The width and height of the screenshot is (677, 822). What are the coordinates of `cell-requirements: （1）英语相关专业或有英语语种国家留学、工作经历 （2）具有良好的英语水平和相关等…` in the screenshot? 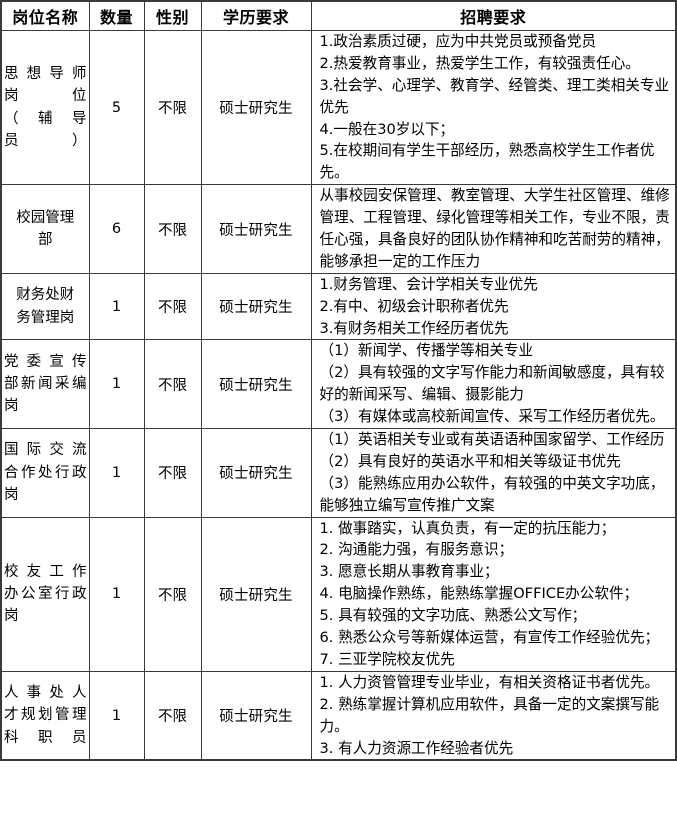 It's located at (493, 473).